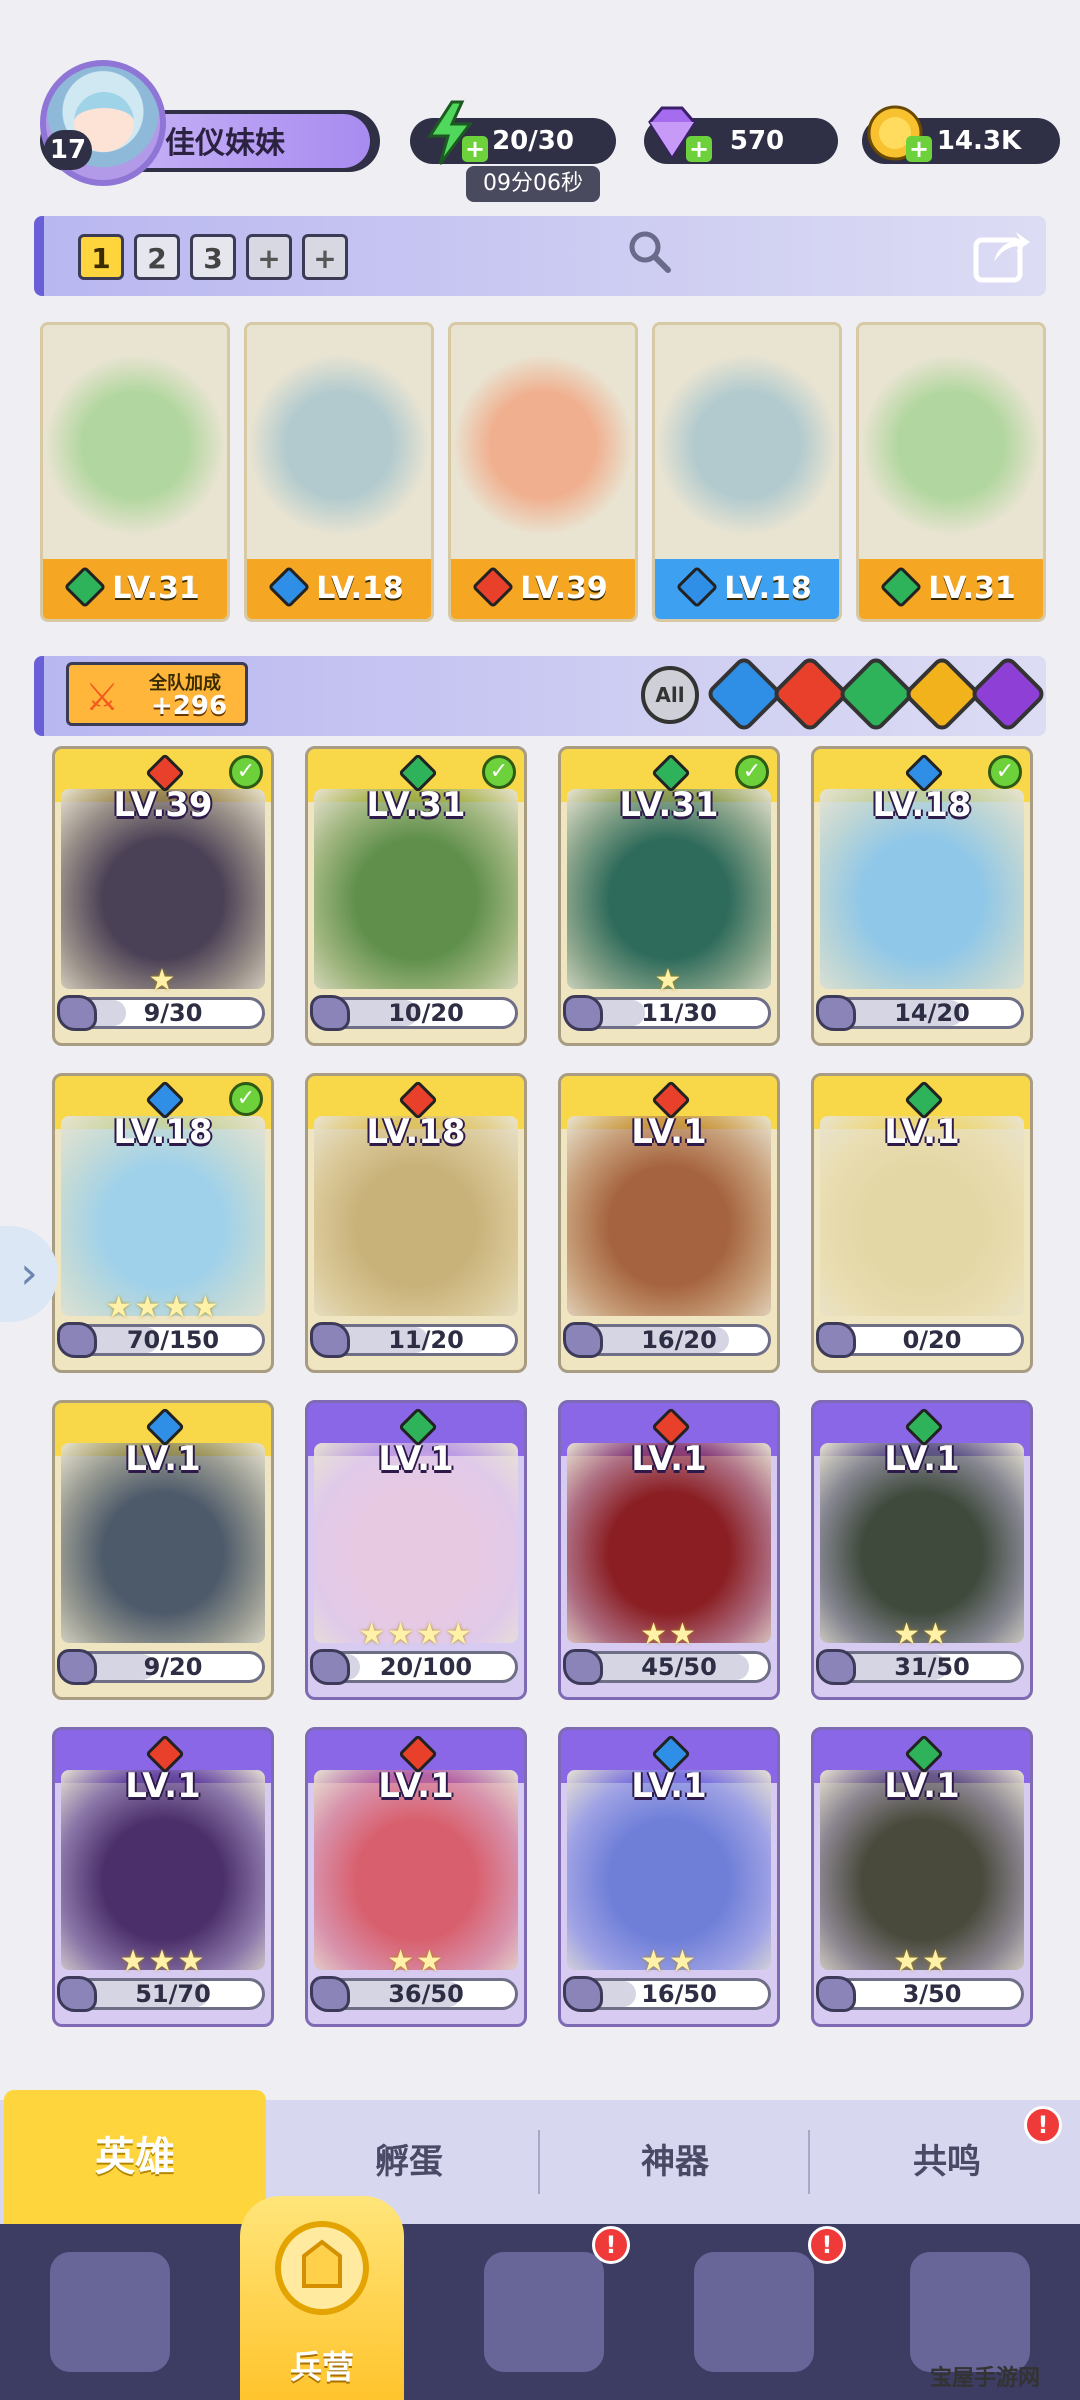 Image resolution: width=1080 pixels, height=2400 pixels. What do you see at coordinates (426, 1994) in the screenshot?
I see `shard-progress-text: 36/50` at bounding box center [426, 1994].